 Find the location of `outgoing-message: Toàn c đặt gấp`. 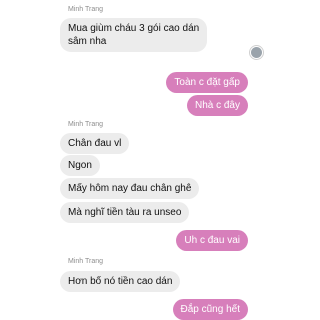

outgoing-message: Toàn c đặt gấp is located at coordinates (207, 82).